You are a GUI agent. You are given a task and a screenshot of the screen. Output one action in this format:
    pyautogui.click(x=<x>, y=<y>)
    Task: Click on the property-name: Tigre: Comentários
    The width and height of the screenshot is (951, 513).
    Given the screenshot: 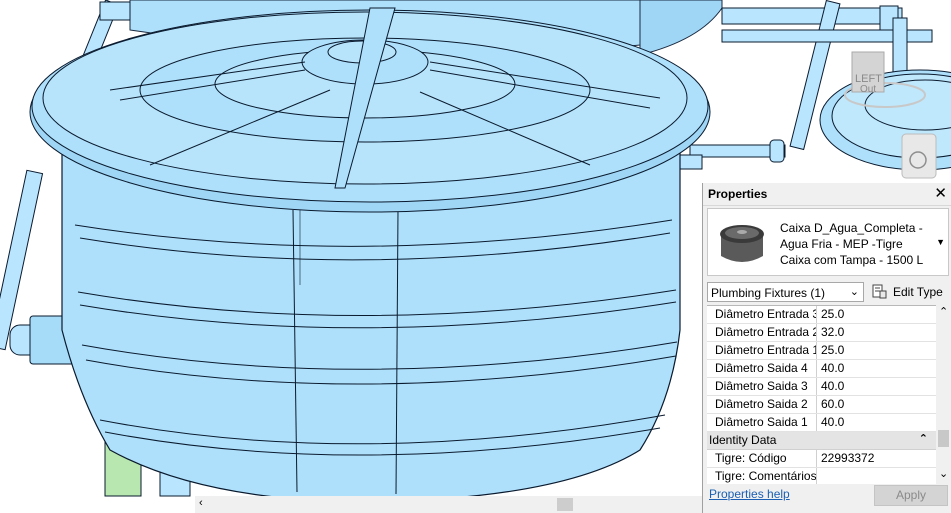 What is the action you would take?
    pyautogui.click(x=762, y=476)
    